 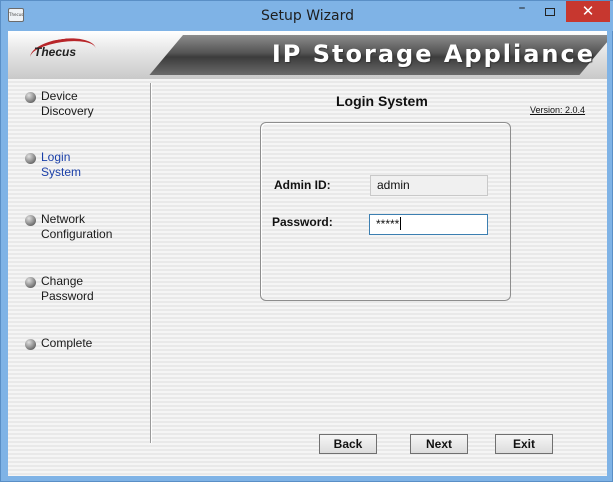 I want to click on step-complete: Complete, so click(x=59, y=343).